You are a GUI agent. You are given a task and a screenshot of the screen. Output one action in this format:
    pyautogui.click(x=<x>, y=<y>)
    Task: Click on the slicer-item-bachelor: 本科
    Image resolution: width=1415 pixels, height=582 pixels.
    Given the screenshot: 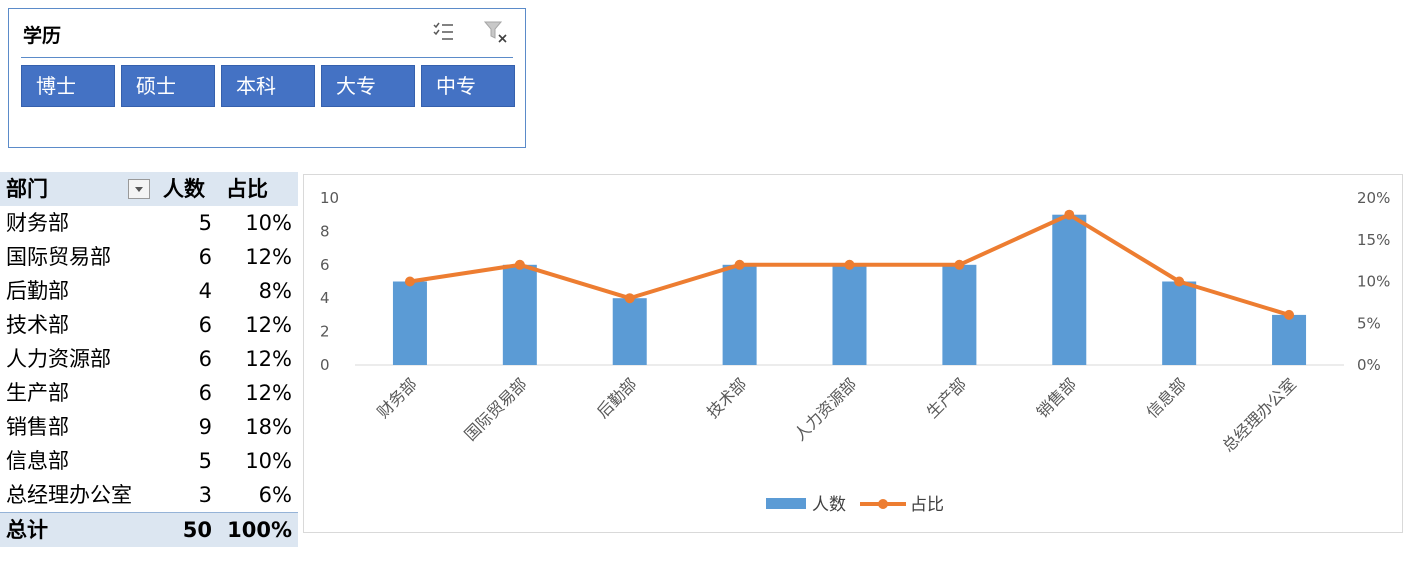 What is the action you would take?
    pyautogui.click(x=268, y=86)
    